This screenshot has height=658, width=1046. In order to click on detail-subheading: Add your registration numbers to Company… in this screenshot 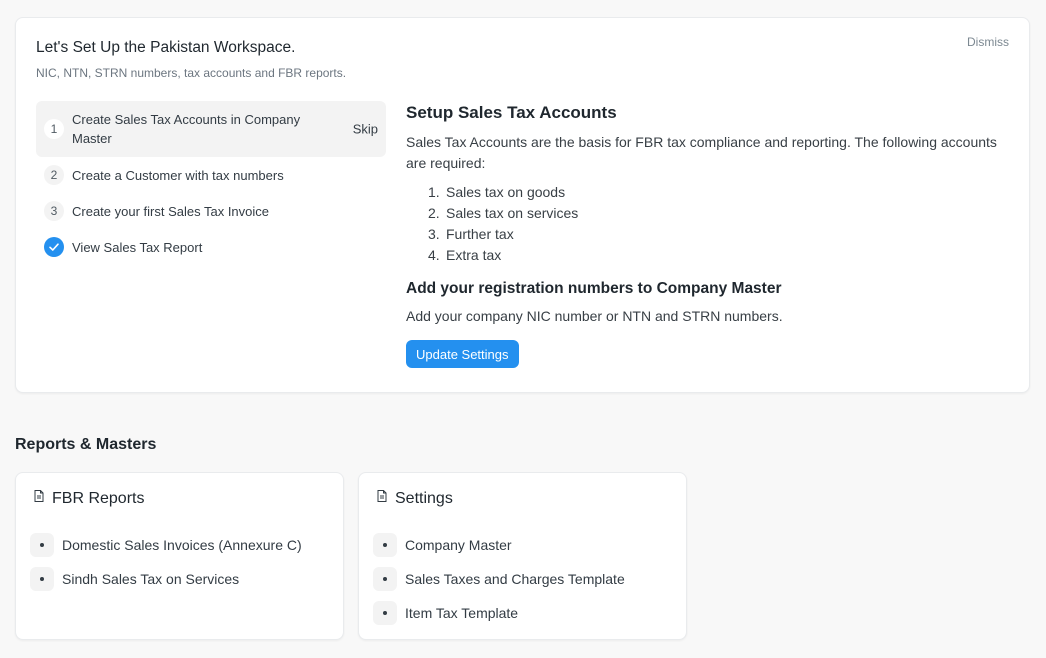, I will do `click(594, 288)`.